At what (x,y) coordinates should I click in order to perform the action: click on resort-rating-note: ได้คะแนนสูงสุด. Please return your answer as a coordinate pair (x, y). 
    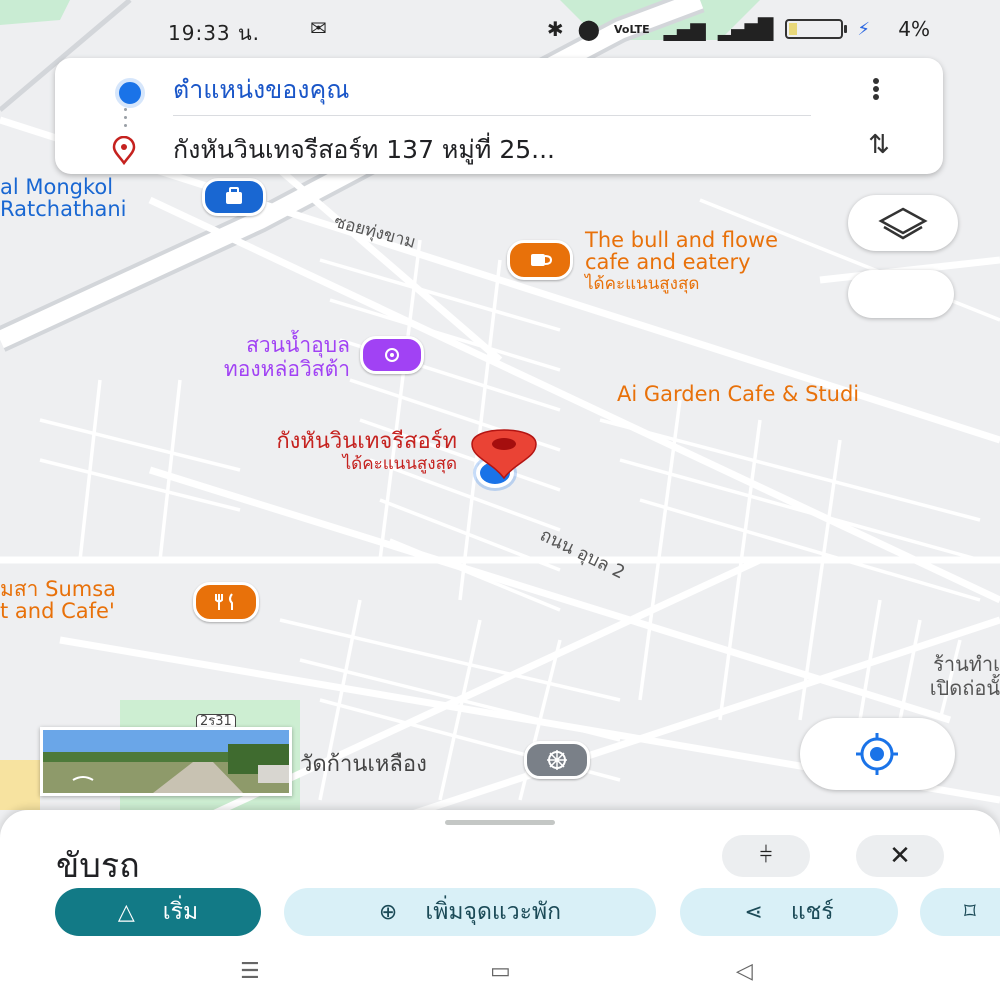
    Looking at the image, I should click on (399, 464).